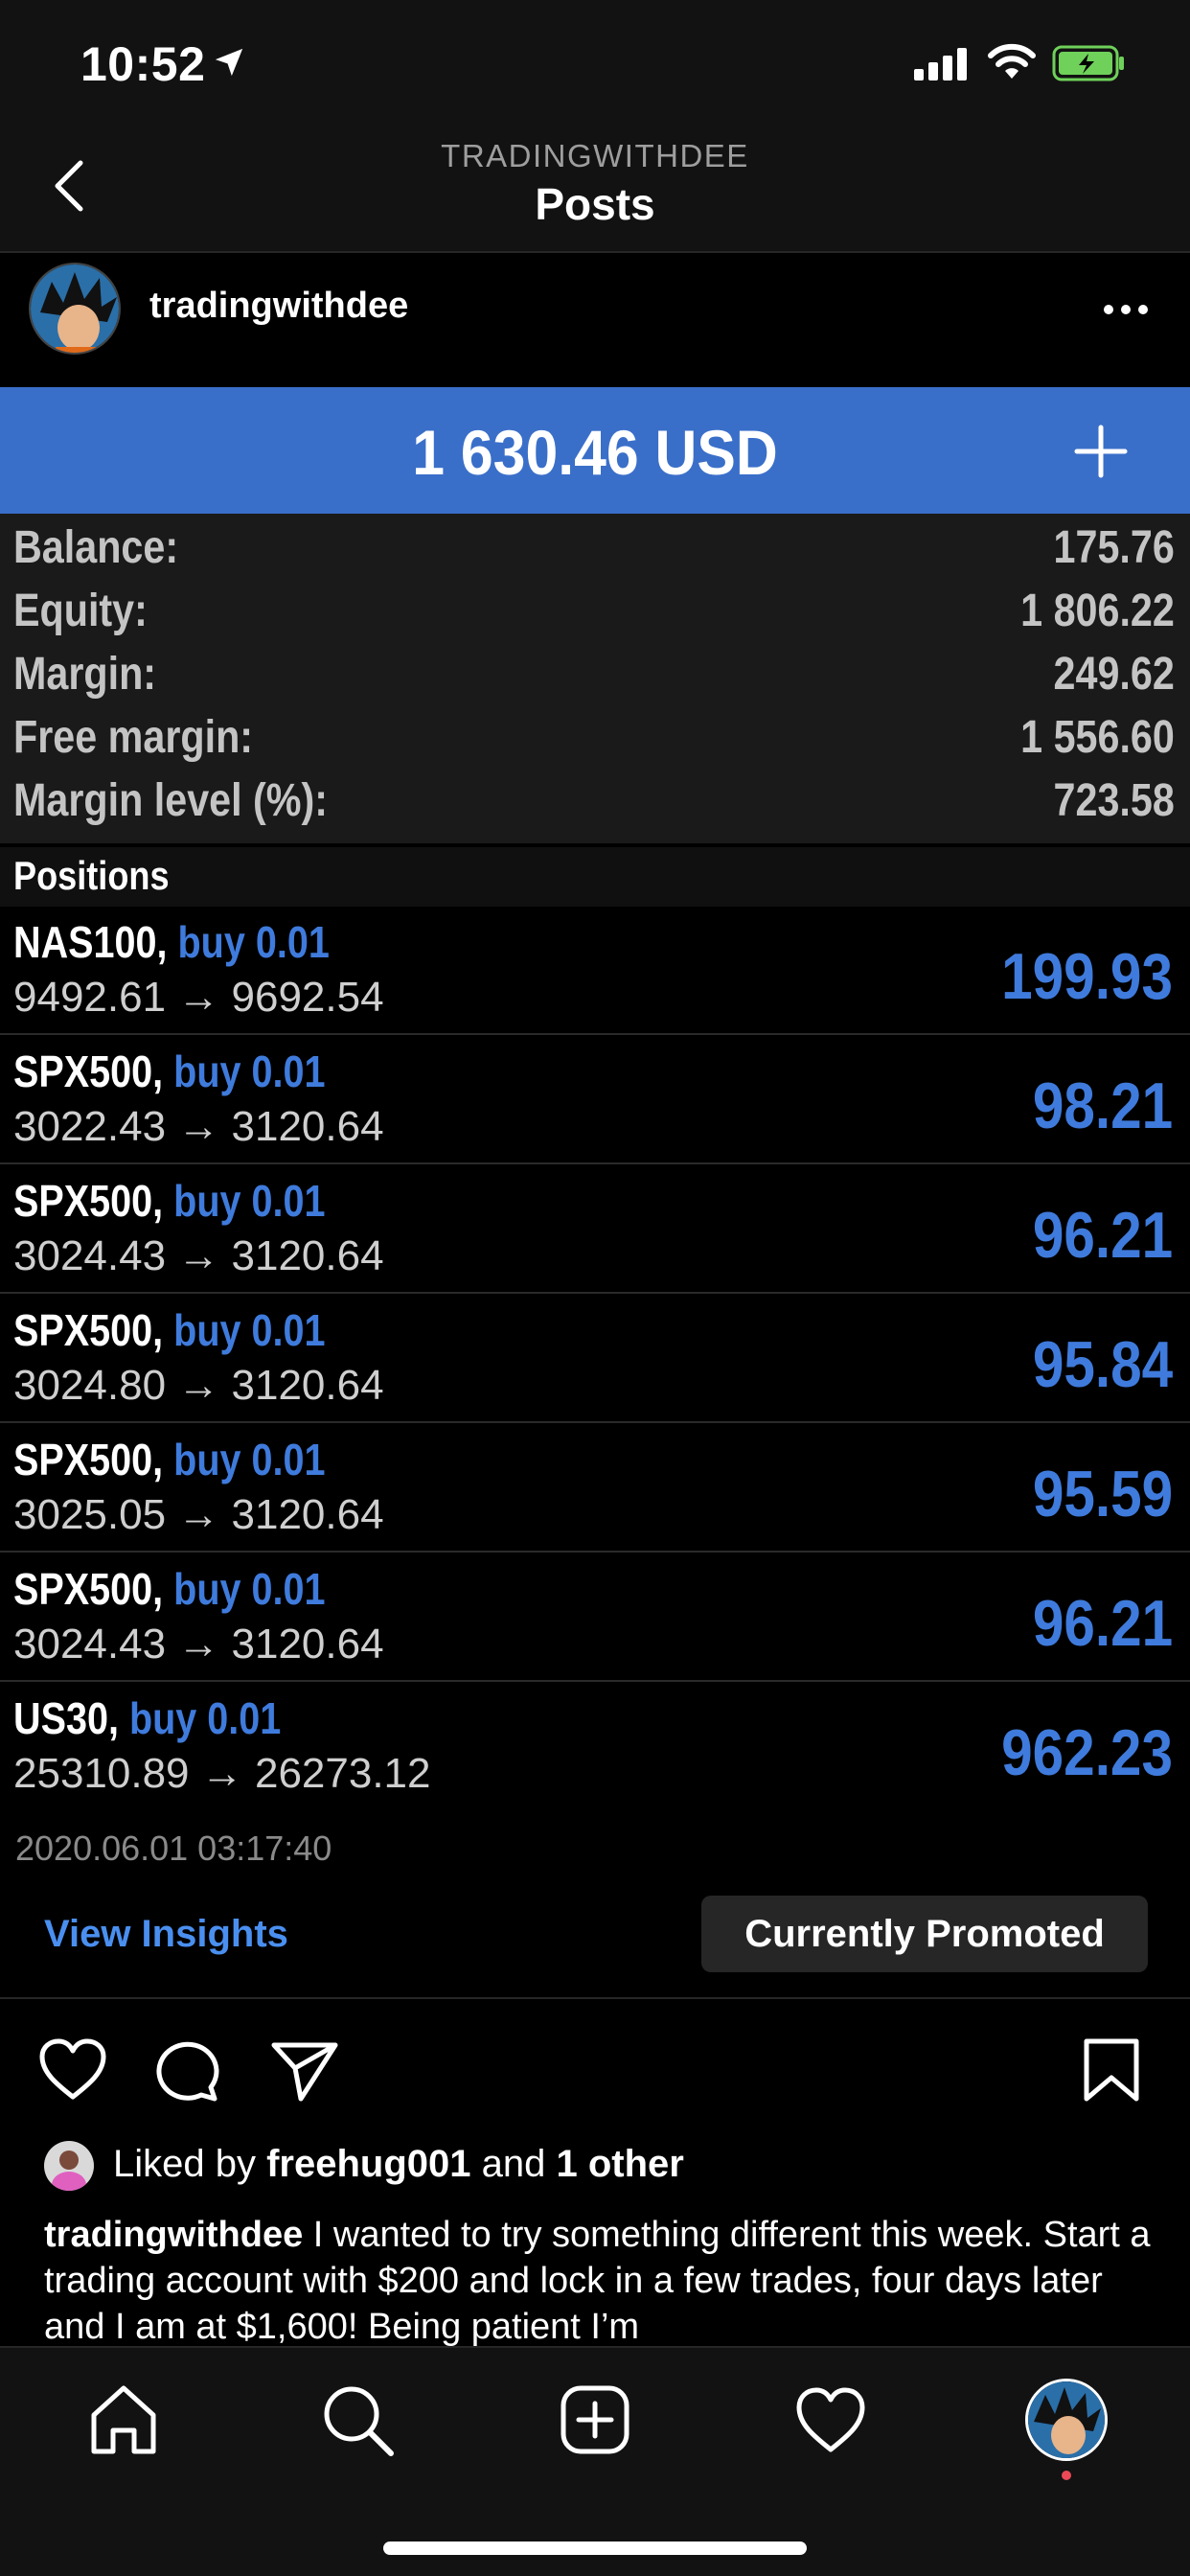 The image size is (1190, 2576). Describe the element at coordinates (1114, 800) in the screenshot. I see `summary-value: 723.58` at that location.